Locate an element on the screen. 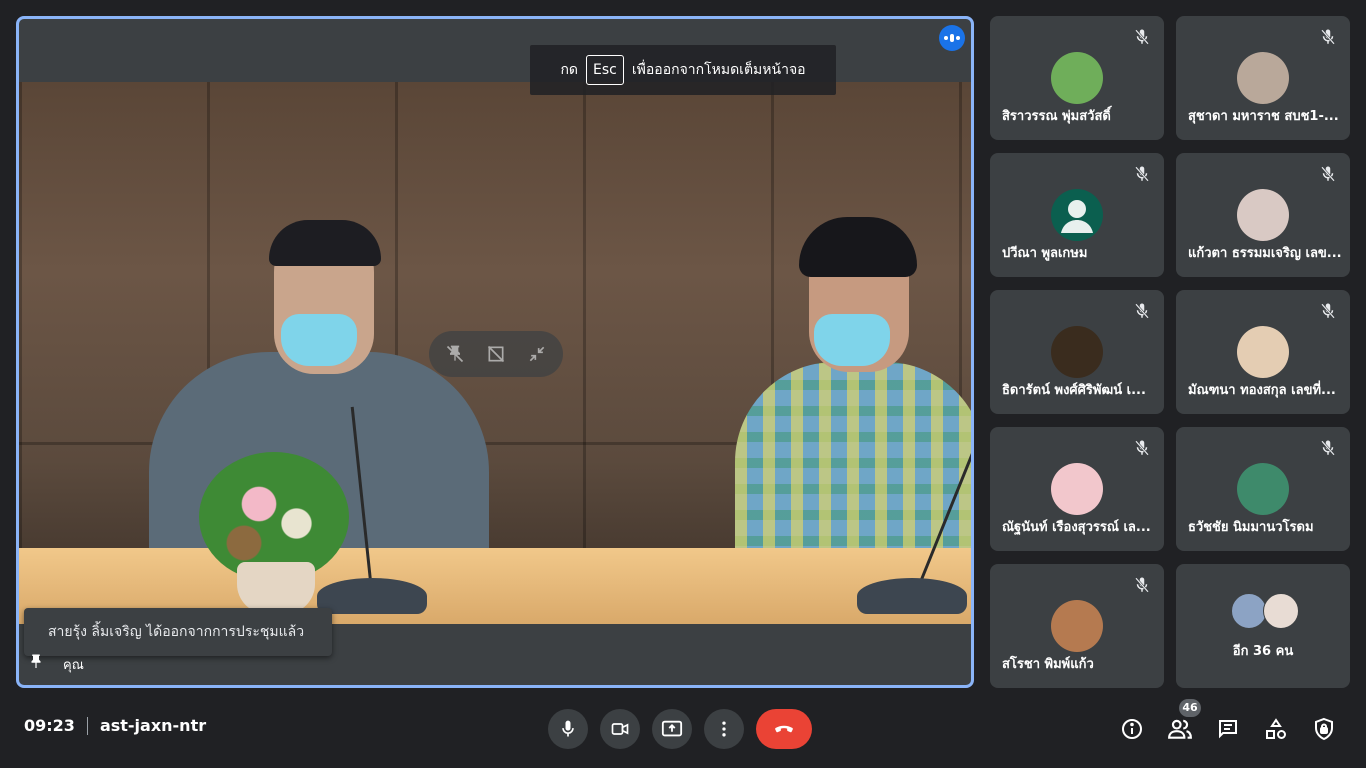  chat-icon is located at coordinates (1228, 729).